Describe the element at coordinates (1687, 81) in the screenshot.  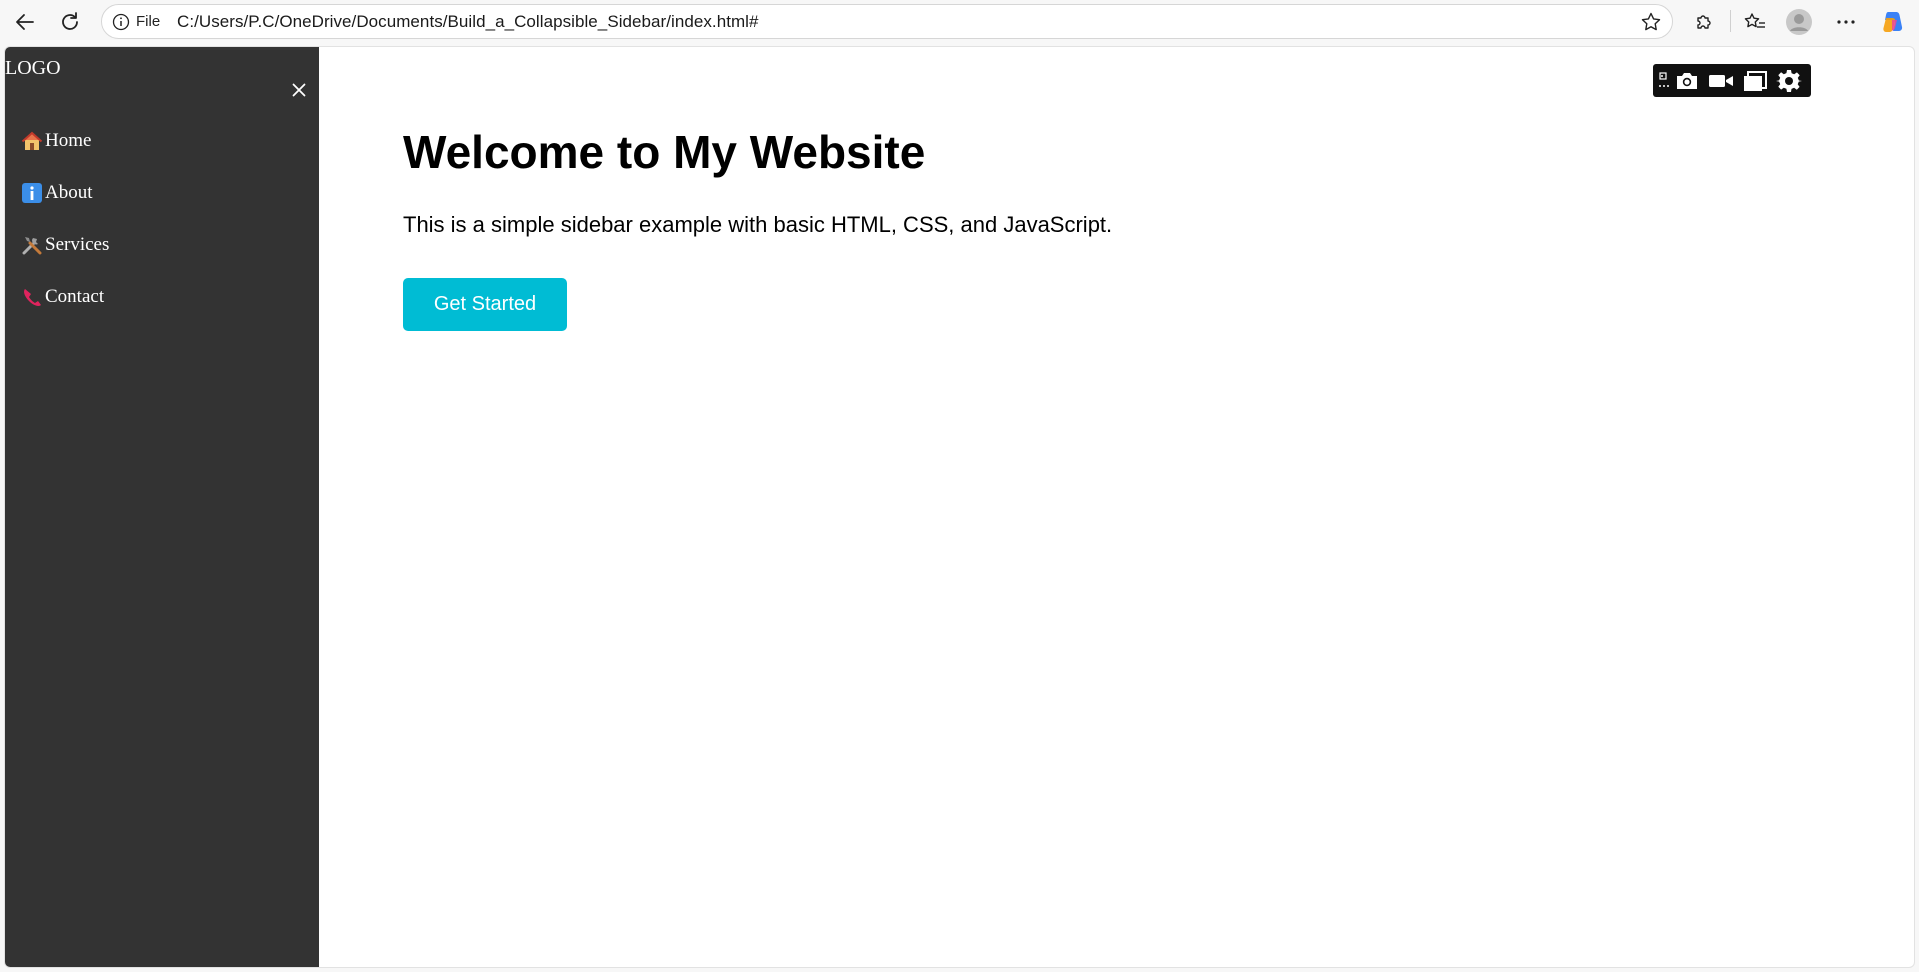
I see `screenshot-camera-icon` at that location.